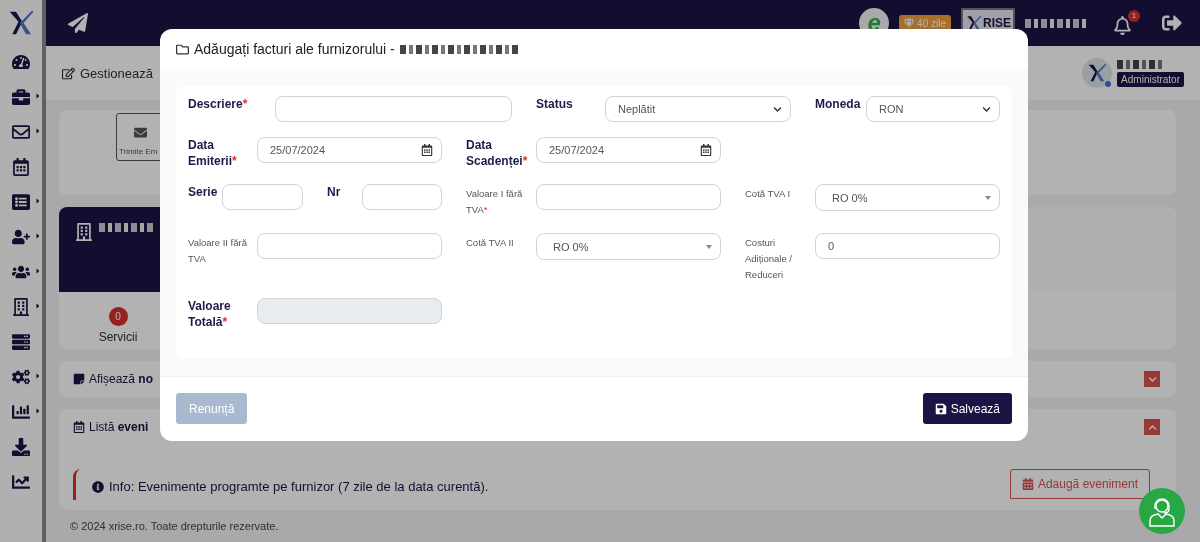 The height and width of the screenshot is (542, 1200). What do you see at coordinates (838, 104) in the screenshot?
I see `field-label: Moneda` at bounding box center [838, 104].